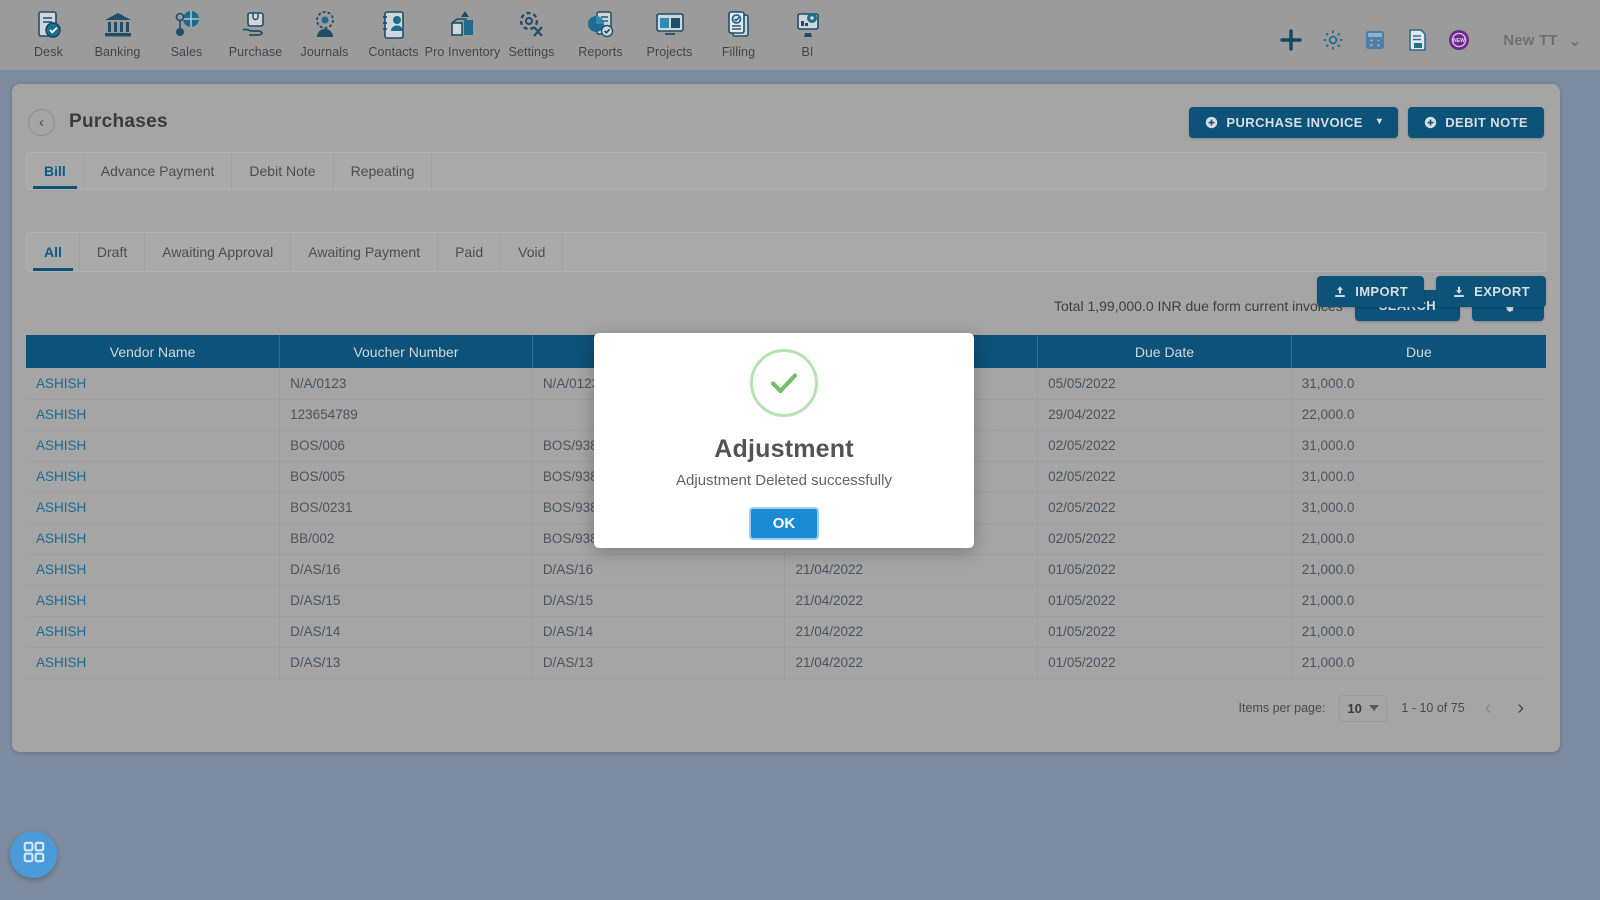 Image resolution: width=1600 pixels, height=900 pixels. What do you see at coordinates (1433, 708) in the screenshot?
I see `page-range-label: 1 - 10 of 75` at bounding box center [1433, 708].